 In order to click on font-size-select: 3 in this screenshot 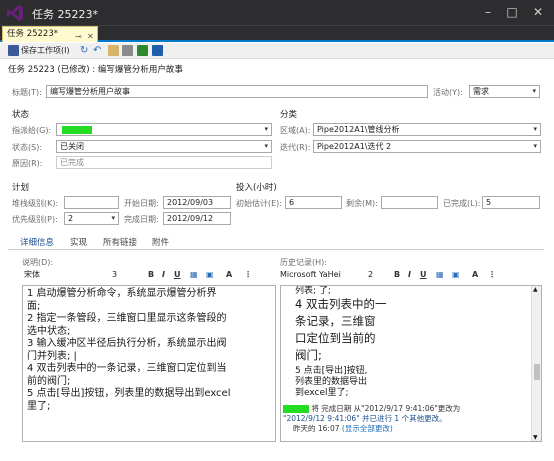, I will do `click(114, 275)`.